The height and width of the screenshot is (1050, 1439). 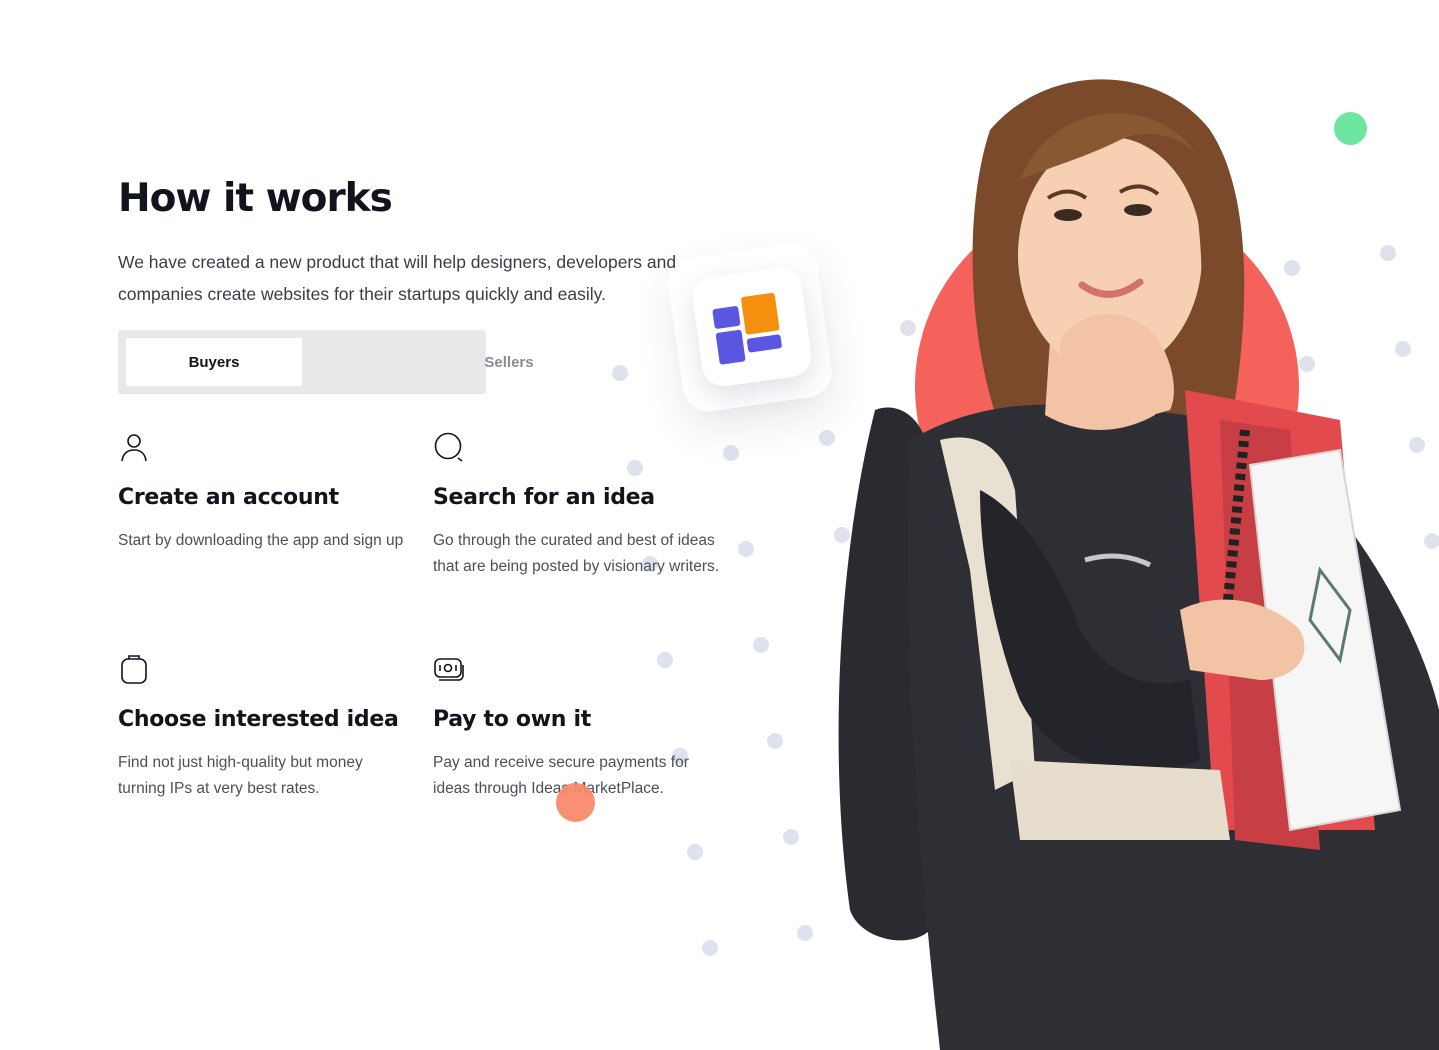 What do you see at coordinates (134, 448) in the screenshot?
I see `user-icon` at bounding box center [134, 448].